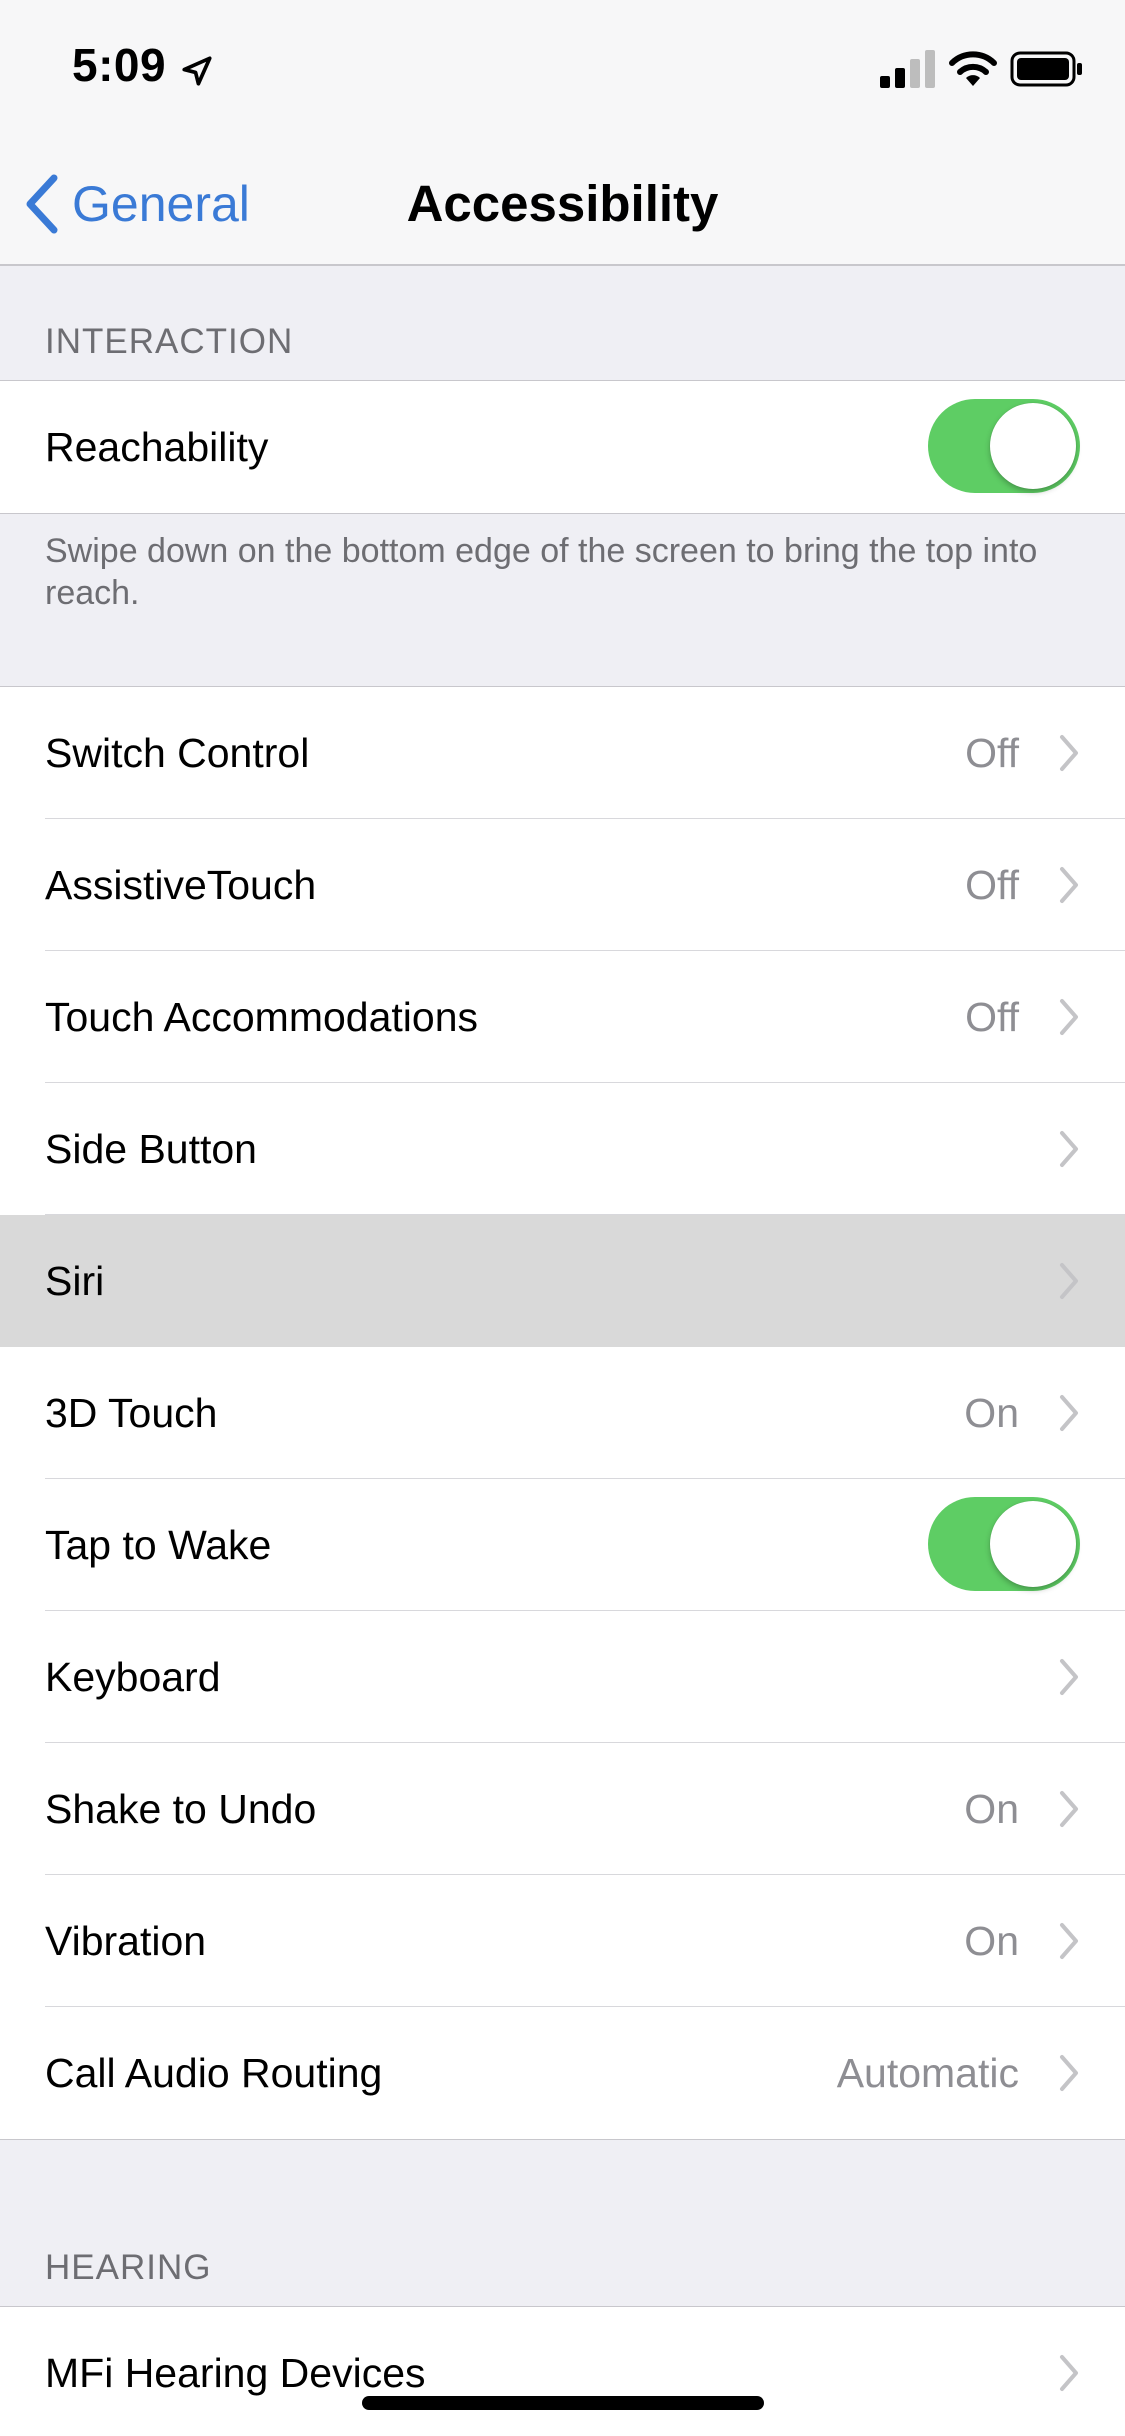  I want to click on row-label: AssistiveTouch, so click(181, 885).